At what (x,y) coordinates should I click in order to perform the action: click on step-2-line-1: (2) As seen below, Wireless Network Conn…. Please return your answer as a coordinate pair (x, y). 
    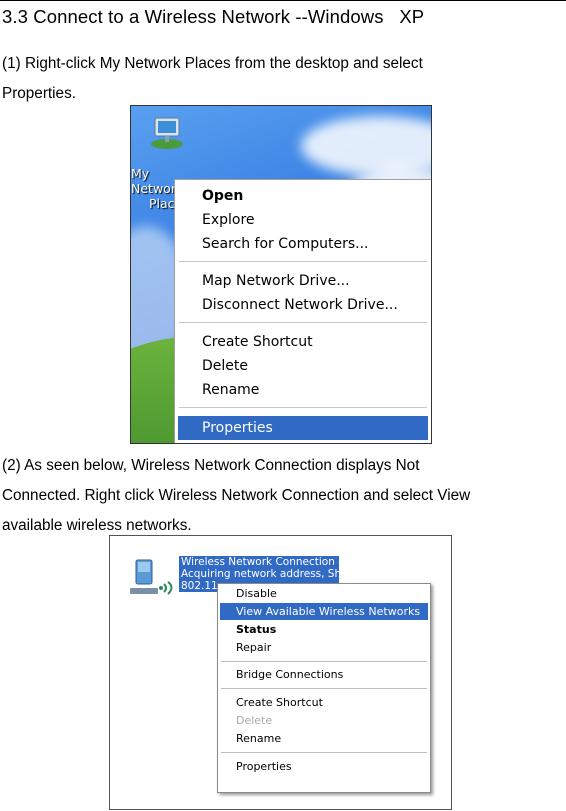
    Looking at the image, I should click on (211, 465).